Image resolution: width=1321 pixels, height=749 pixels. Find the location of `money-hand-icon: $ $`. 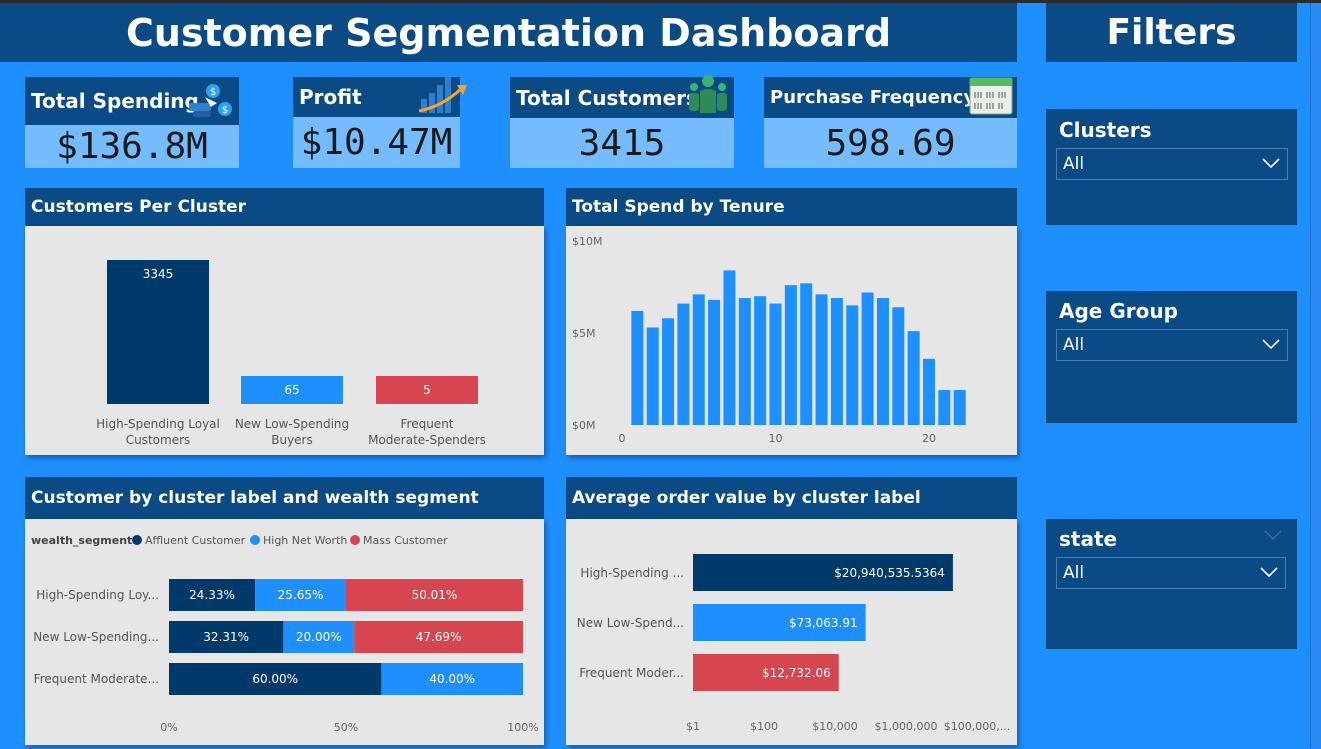

money-hand-icon: $ $ is located at coordinates (211, 103).